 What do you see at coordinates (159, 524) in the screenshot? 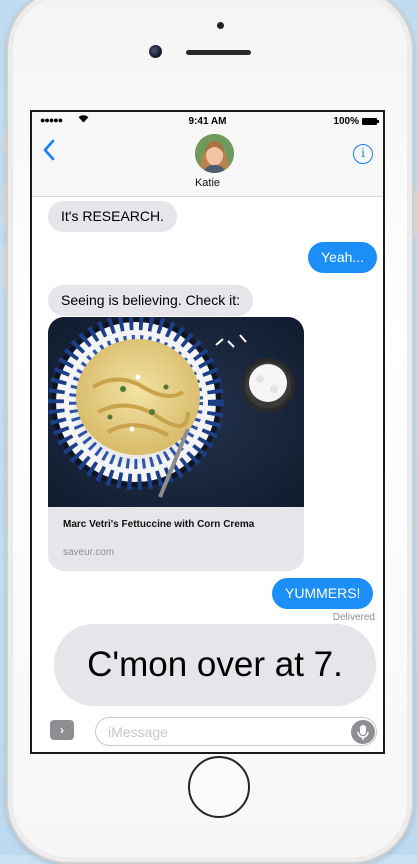
I see `link-preview-title: Marc Vetri's Fettuccine with Corn Crema` at bounding box center [159, 524].